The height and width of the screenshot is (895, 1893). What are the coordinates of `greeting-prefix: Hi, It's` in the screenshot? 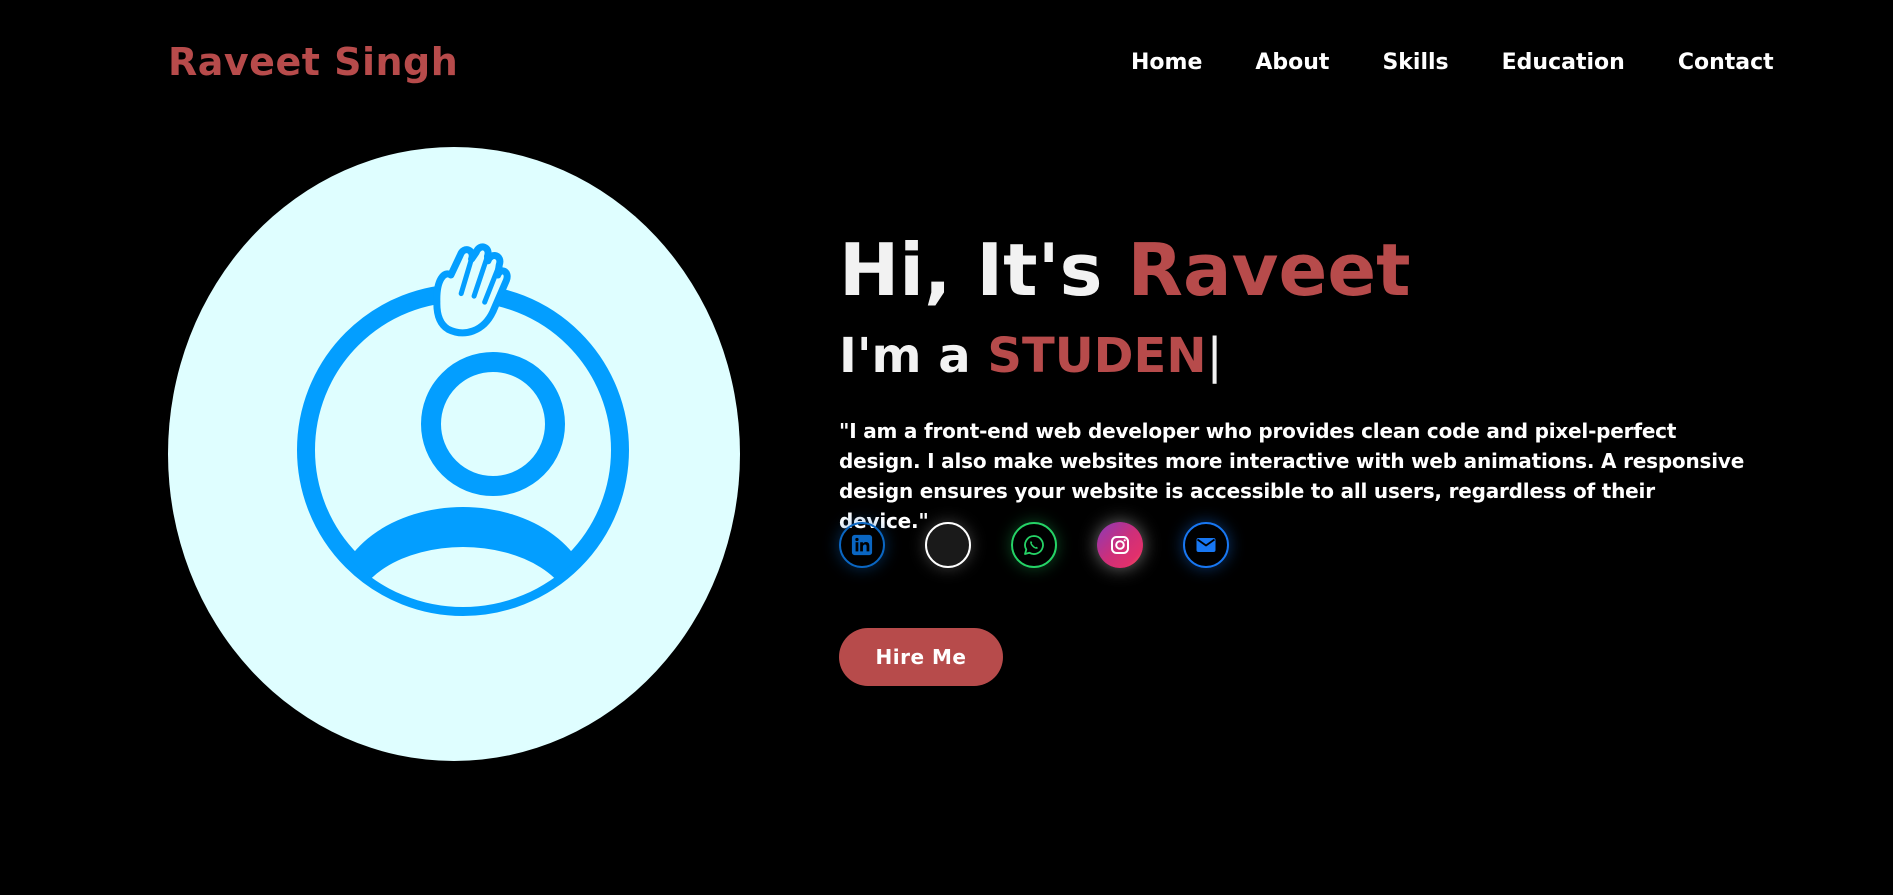 It's located at (983, 270).